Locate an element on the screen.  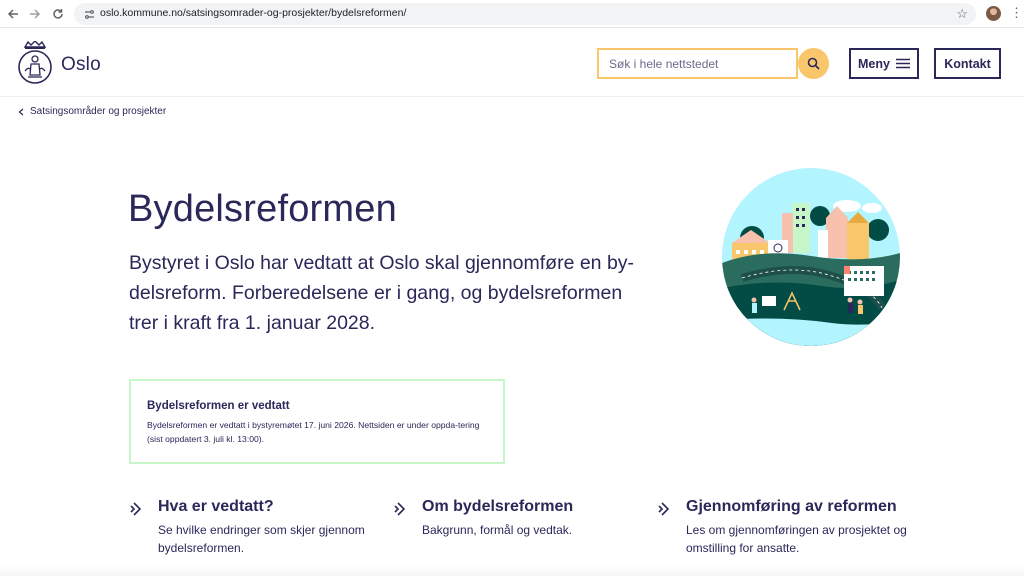
page-title: Bydelsreformen is located at coordinates (262, 209).